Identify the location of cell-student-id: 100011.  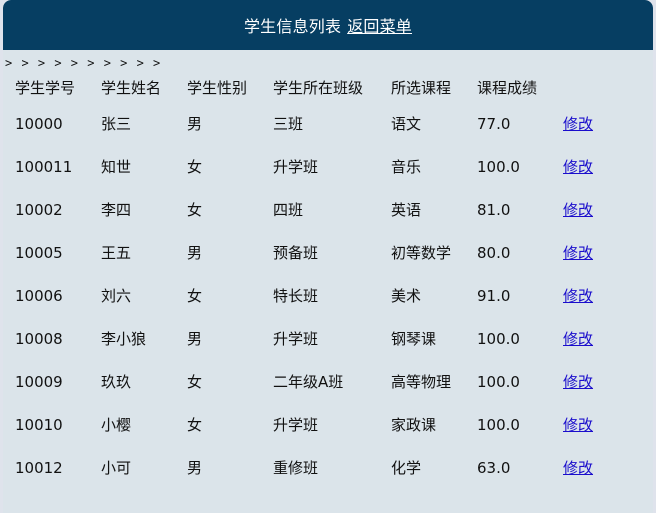
(44, 166).